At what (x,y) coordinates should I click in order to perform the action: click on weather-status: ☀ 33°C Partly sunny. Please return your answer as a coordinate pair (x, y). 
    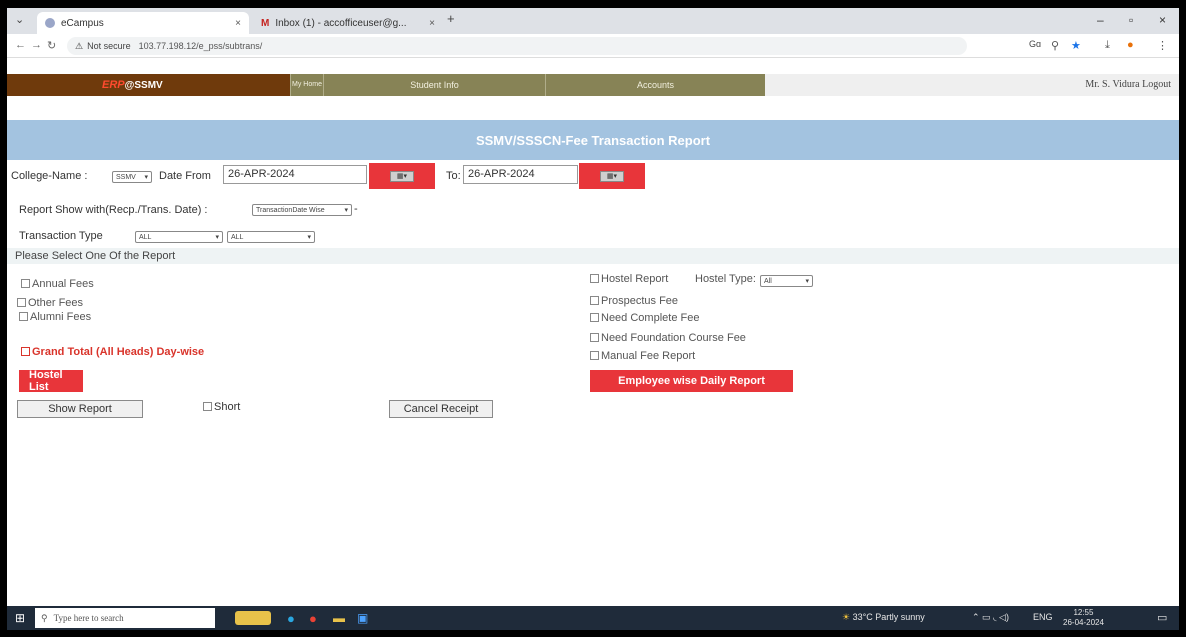
    Looking at the image, I should click on (883, 617).